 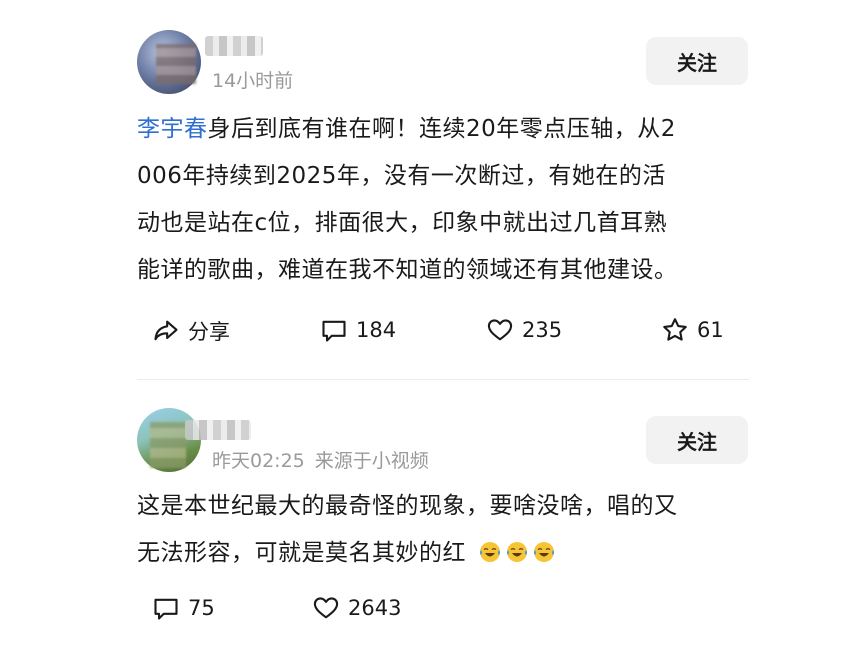 I want to click on share-label: 分享, so click(x=209, y=332).